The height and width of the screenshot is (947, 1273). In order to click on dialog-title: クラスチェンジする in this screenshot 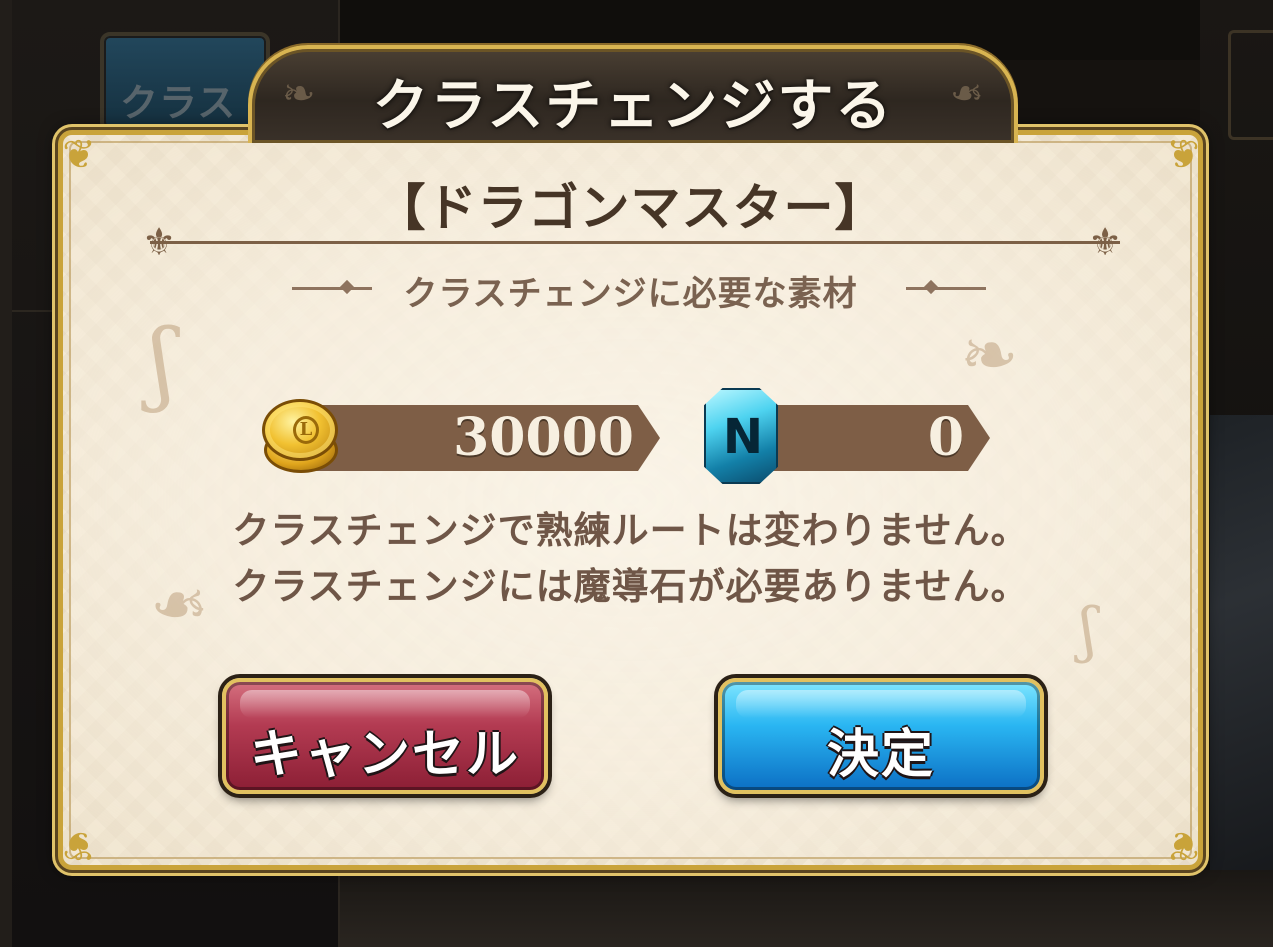, I will do `click(633, 106)`.